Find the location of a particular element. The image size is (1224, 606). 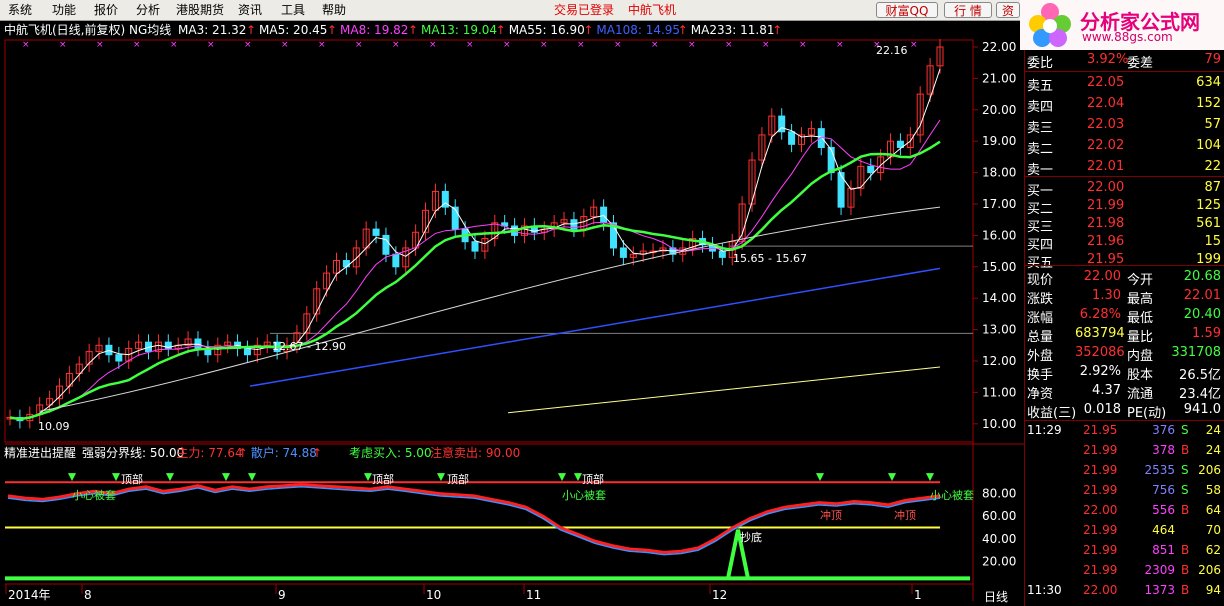

menu-help: 帮助 is located at coordinates (334, 10).